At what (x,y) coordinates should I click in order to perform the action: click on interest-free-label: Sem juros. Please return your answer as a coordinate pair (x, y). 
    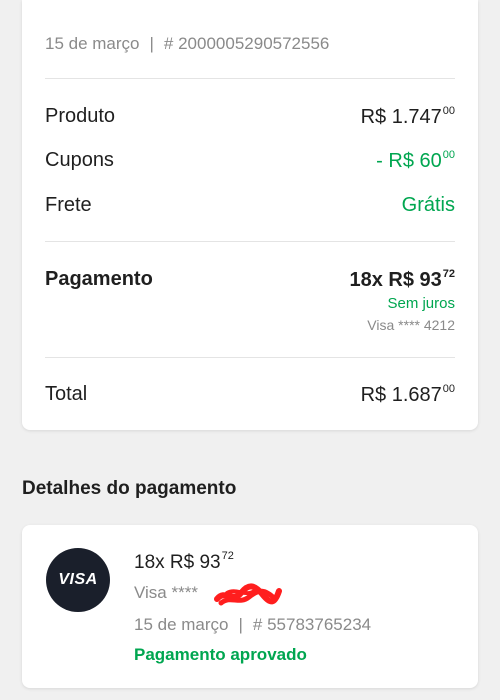
    Looking at the image, I should click on (421, 303).